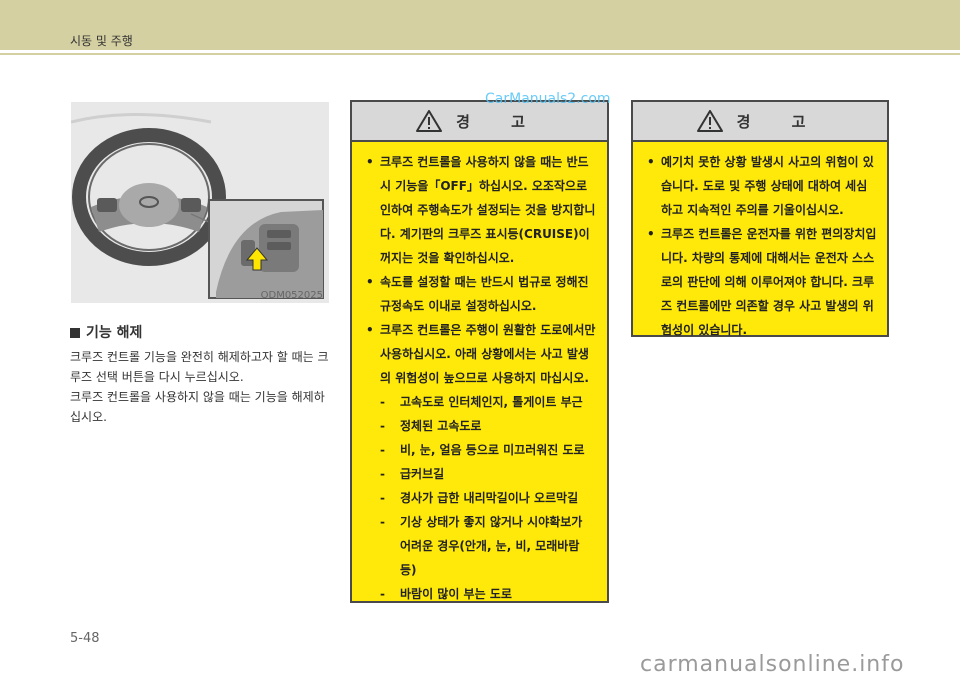 The height and width of the screenshot is (685, 960). I want to click on header-band: 시동 및 주행, so click(480, 25).